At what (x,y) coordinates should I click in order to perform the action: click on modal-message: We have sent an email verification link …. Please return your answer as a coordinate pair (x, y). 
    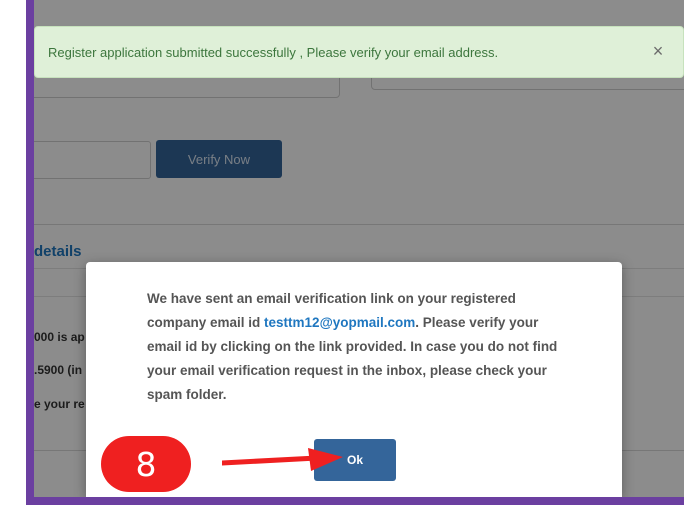
    Looking at the image, I should click on (357, 347).